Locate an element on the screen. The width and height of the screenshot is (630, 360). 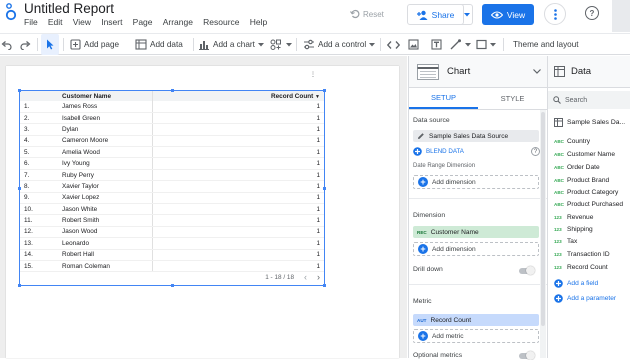
view-button: View is located at coordinates (508, 14).